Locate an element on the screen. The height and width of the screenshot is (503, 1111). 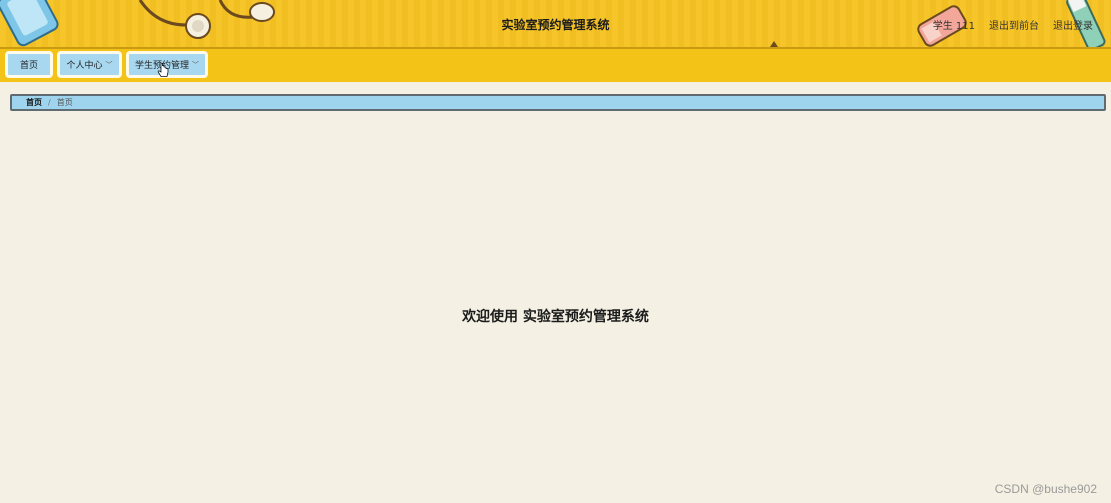
breadcrumb-current: 首页 is located at coordinates (64, 102).